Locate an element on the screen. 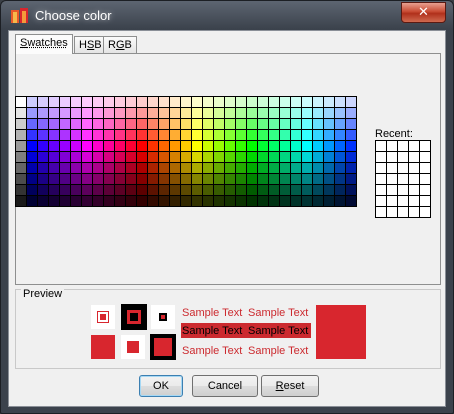 This screenshot has height=414, width=454. close-button: ✕ is located at coordinates (423, 12).